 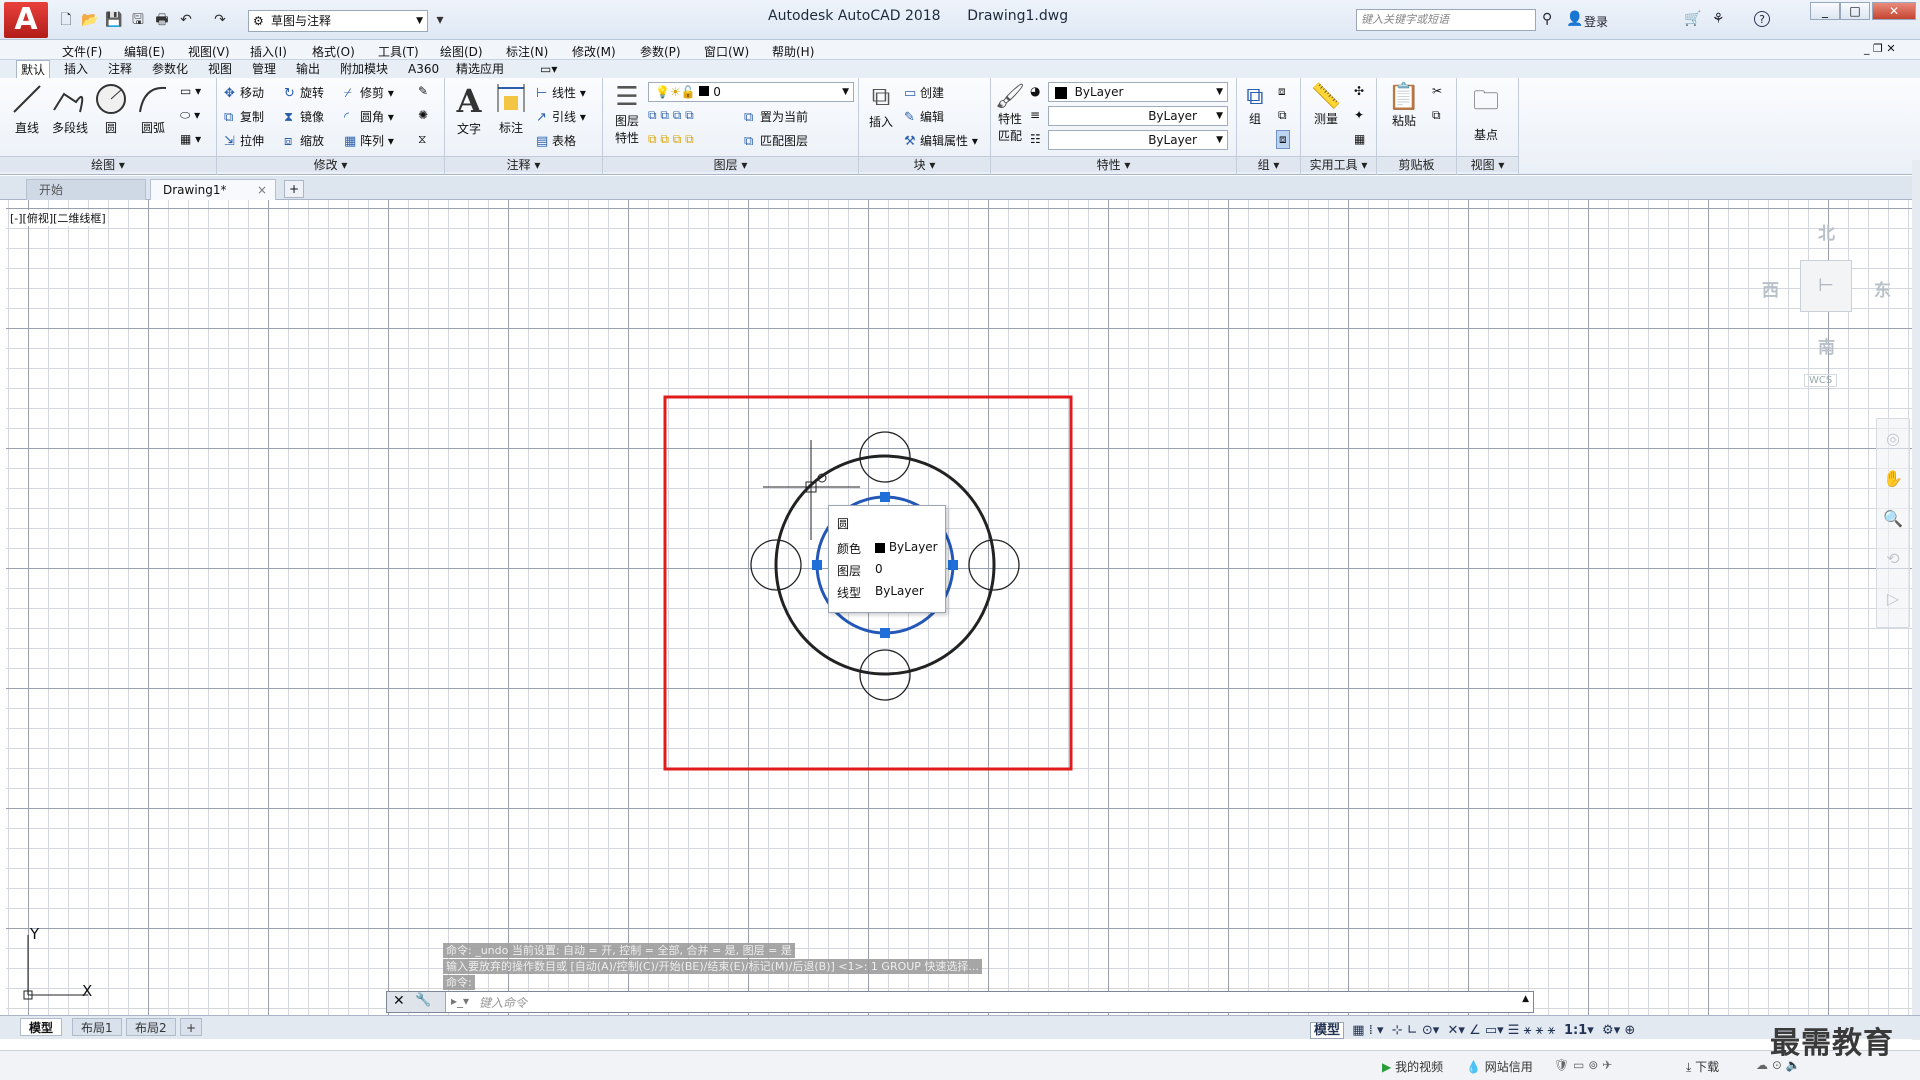 What do you see at coordinates (1365, 1030) in the screenshot?
I see `grid-icon: ▦ ⁞ ▾` at bounding box center [1365, 1030].